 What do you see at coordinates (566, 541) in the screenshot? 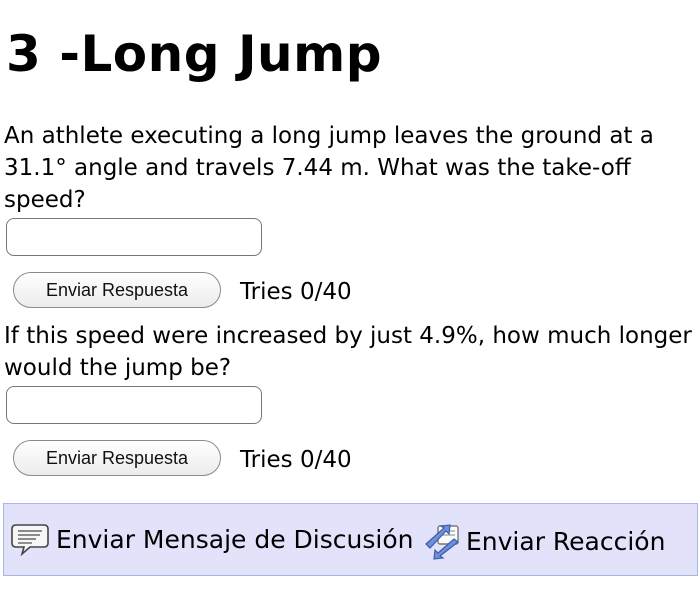
I see `reaction-label: Enviar Reacción` at bounding box center [566, 541].